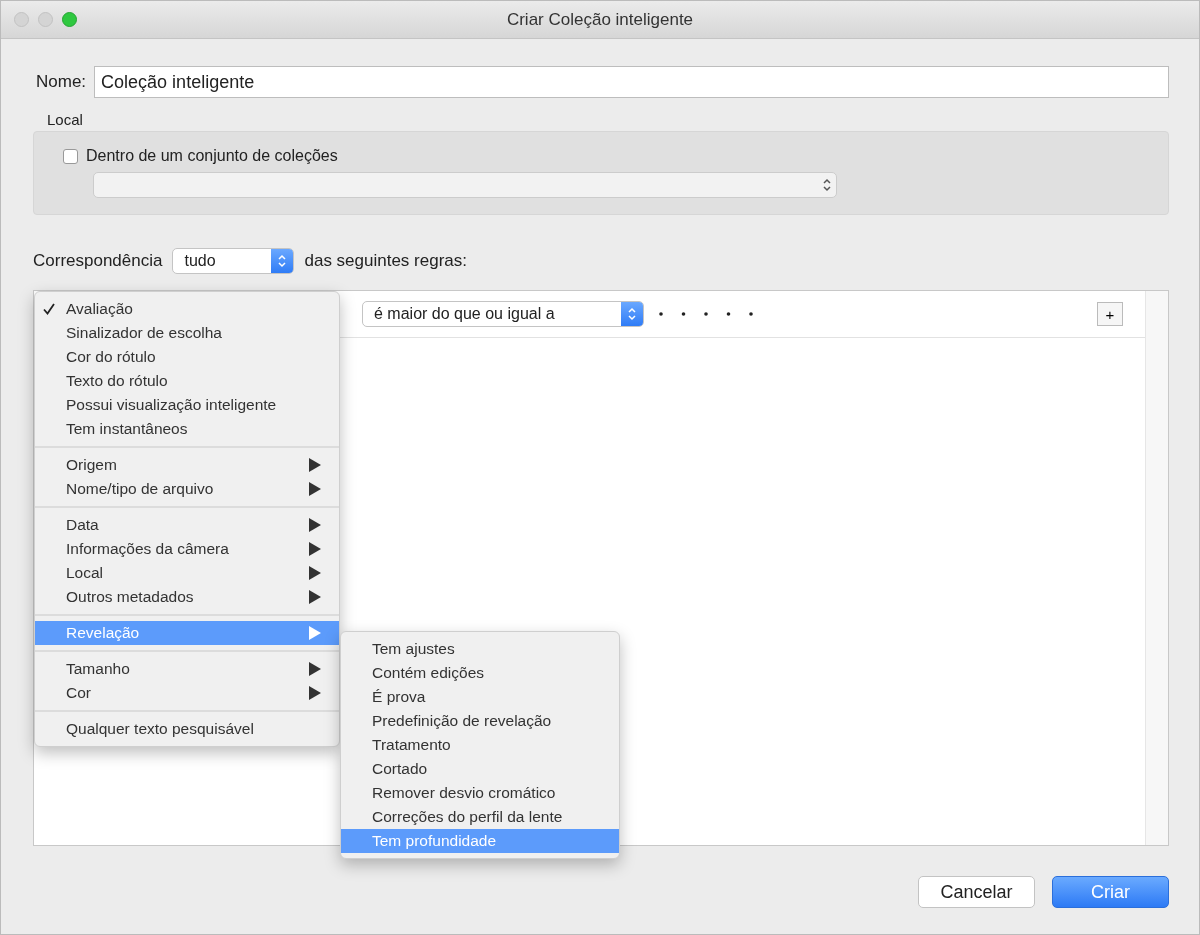  Describe the element at coordinates (212, 156) in the screenshot. I see `checkbox-label: Dentro de um conjunto de coleções` at that location.